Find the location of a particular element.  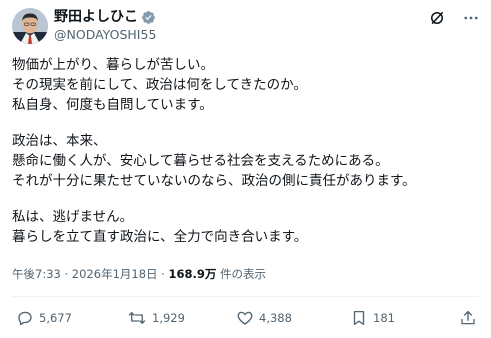

tweet-line: 物価が上がり、暮らしが苦しい。 is located at coordinates (113, 65).